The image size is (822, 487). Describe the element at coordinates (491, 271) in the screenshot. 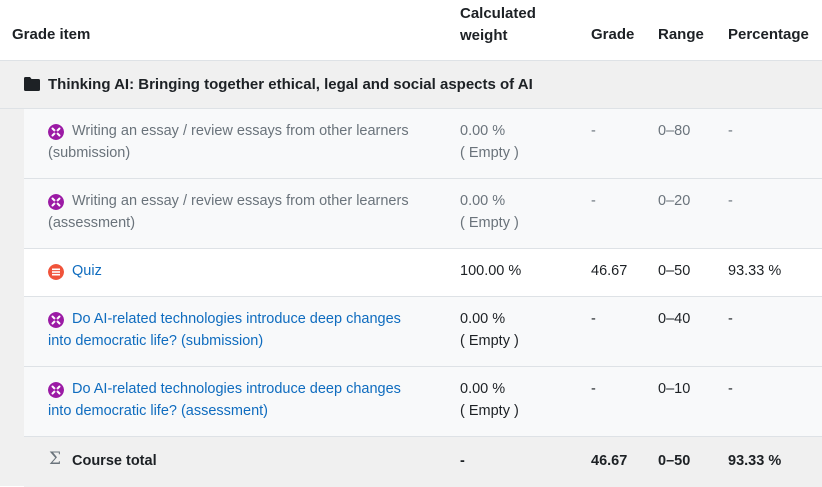

I see `calculated-weight-cell: 100.00 %` at that location.